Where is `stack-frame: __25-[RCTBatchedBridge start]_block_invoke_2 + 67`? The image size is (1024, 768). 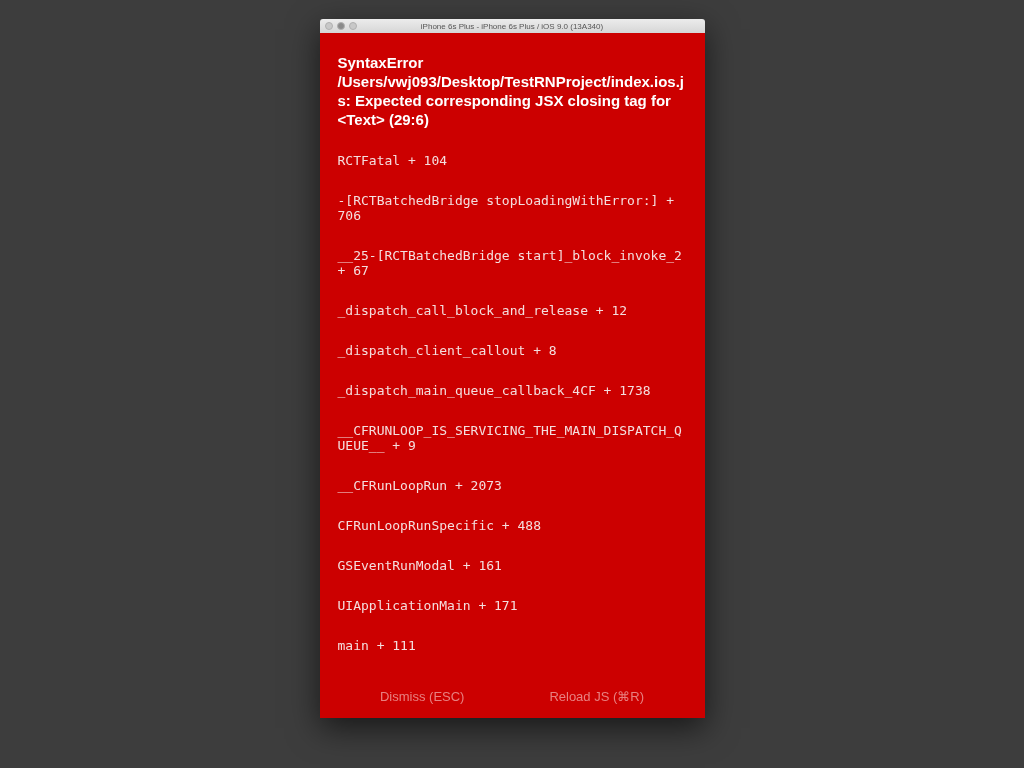
stack-frame: __25-[RCTBatchedBridge start]_block_invoke_2 + 67 is located at coordinates (512, 263).